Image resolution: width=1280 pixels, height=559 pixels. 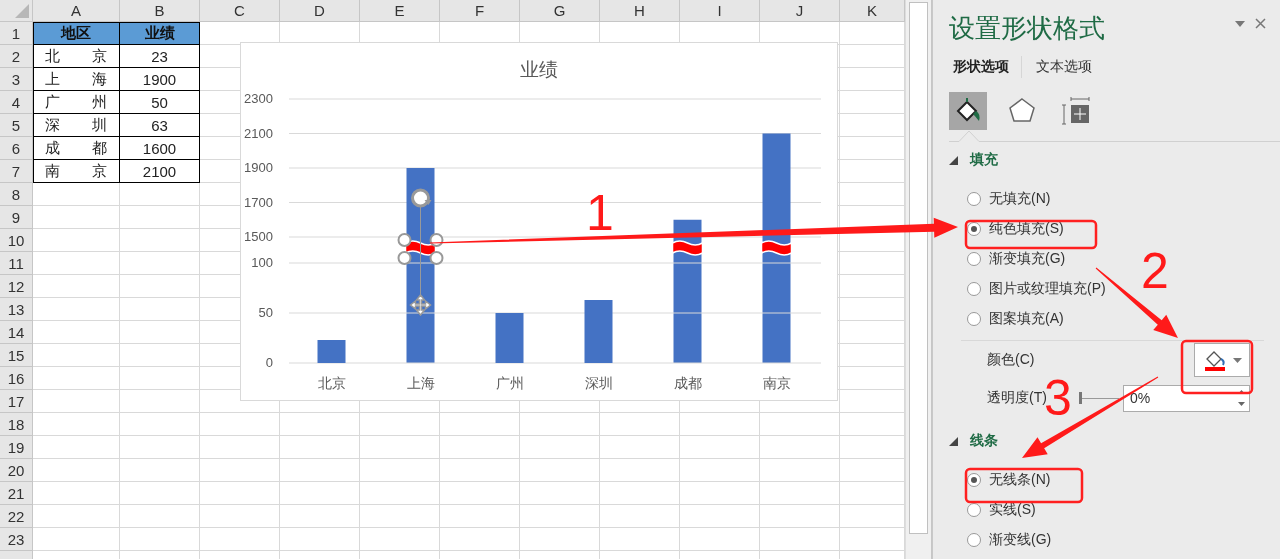 I want to click on table-cell: 南 京, so click(x=76, y=171).